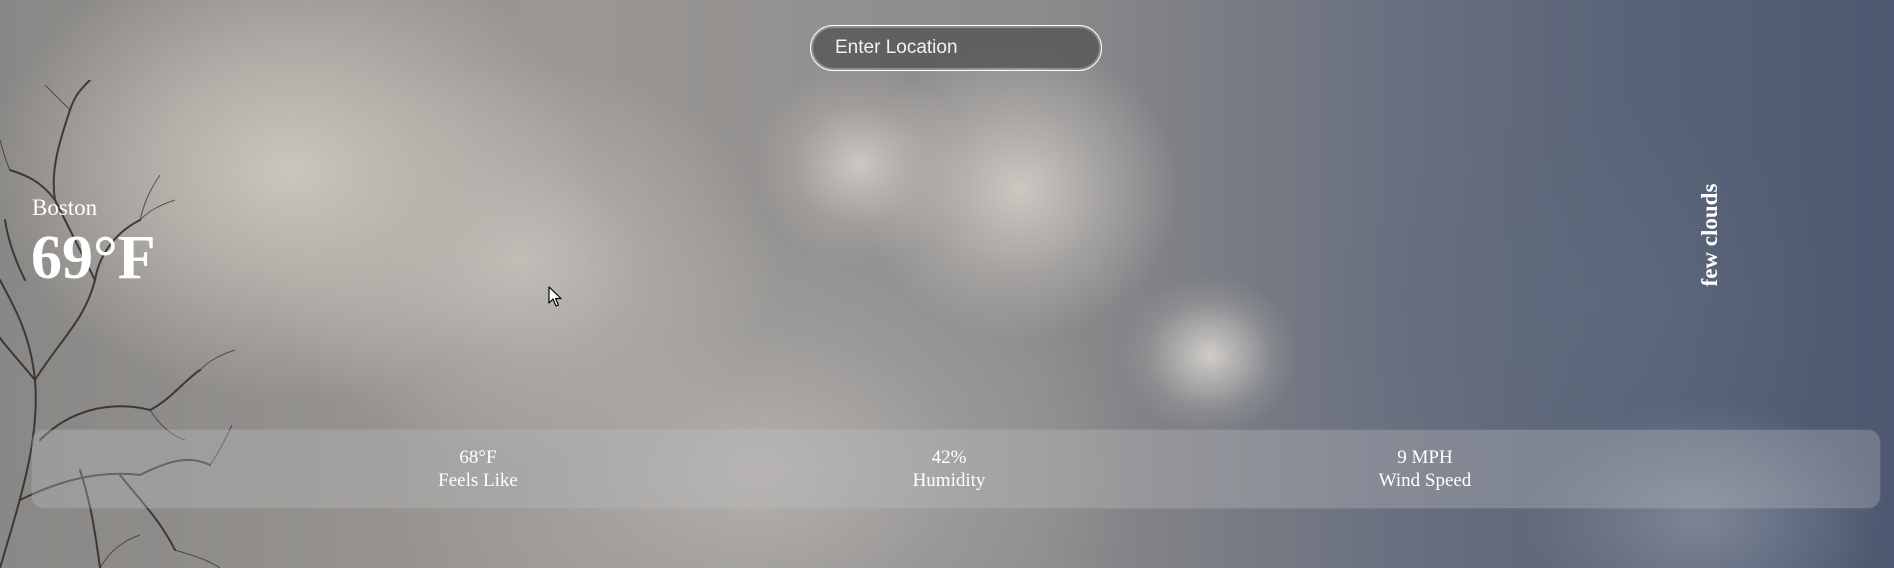  What do you see at coordinates (555, 296) in the screenshot?
I see `mouse-cursor-icon` at bounding box center [555, 296].